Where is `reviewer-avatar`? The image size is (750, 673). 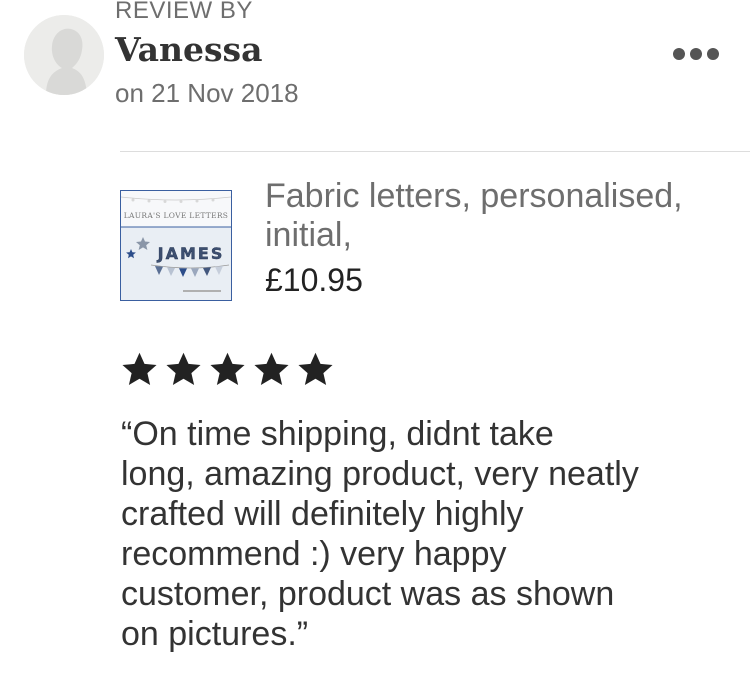
reviewer-avatar is located at coordinates (64, 55).